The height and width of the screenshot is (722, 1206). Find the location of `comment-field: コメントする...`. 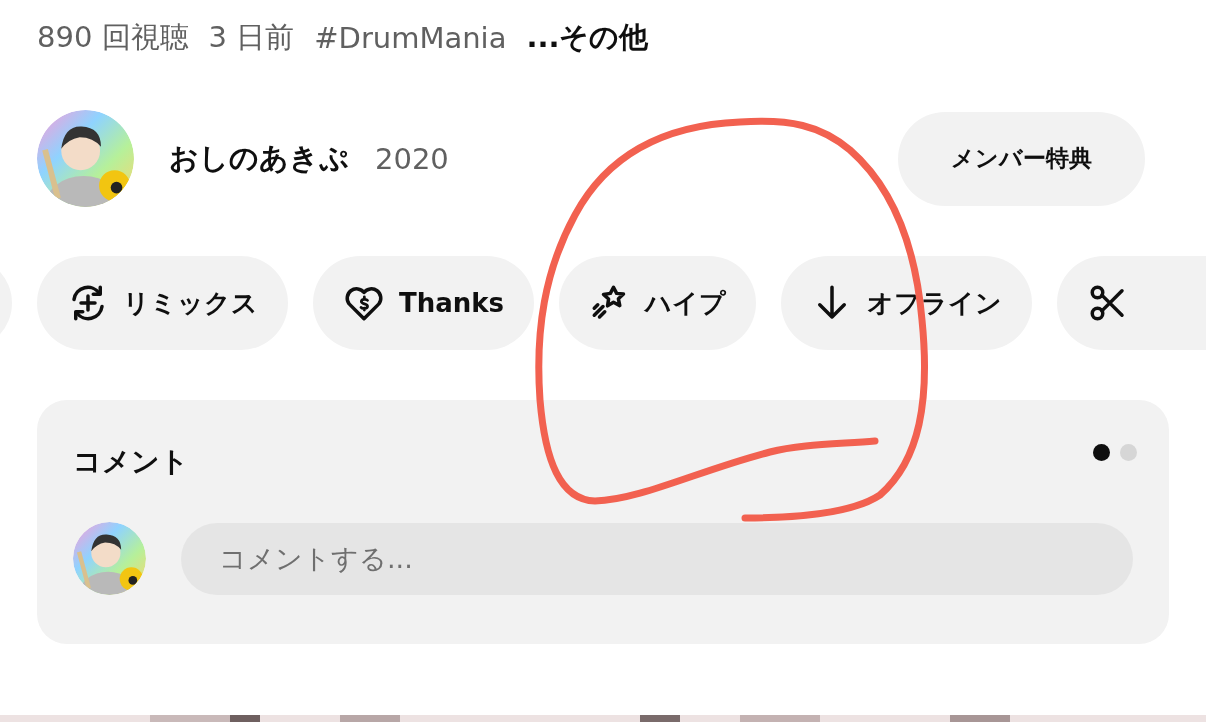

comment-field: コメントする... is located at coordinates (657, 558).